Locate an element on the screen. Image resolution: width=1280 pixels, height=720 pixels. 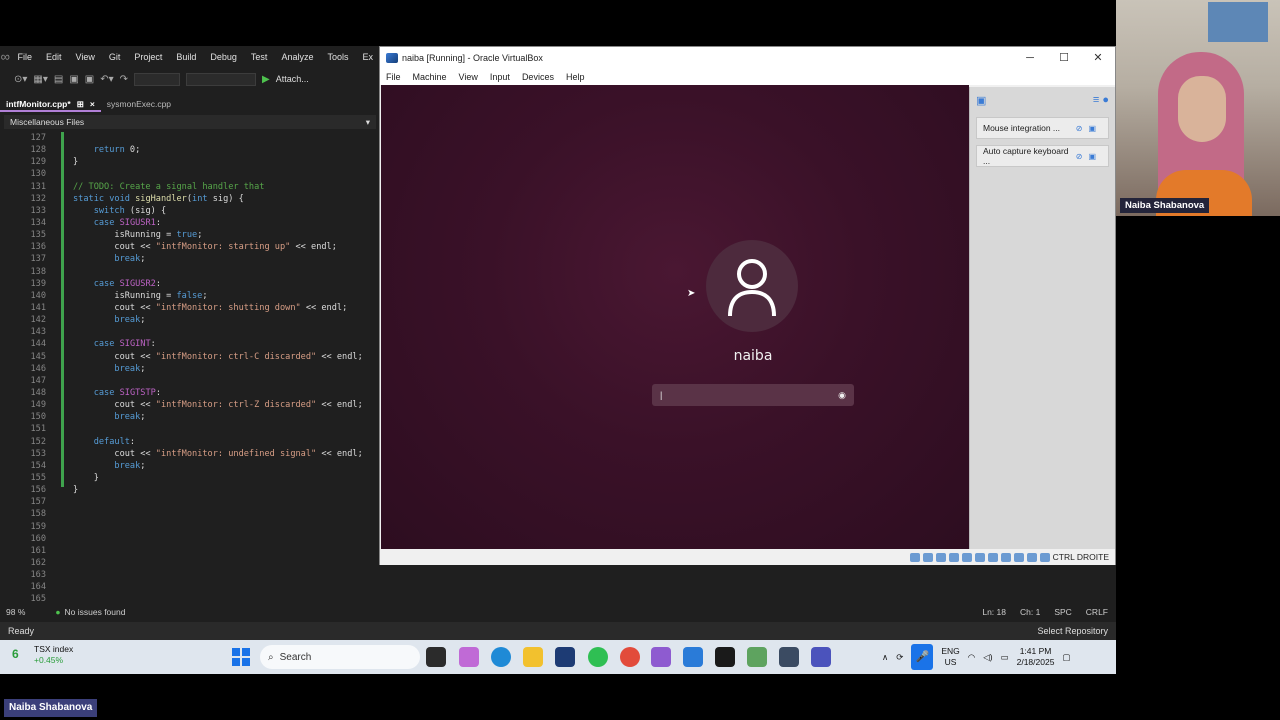
display-icon is located at coordinates (992, 557).